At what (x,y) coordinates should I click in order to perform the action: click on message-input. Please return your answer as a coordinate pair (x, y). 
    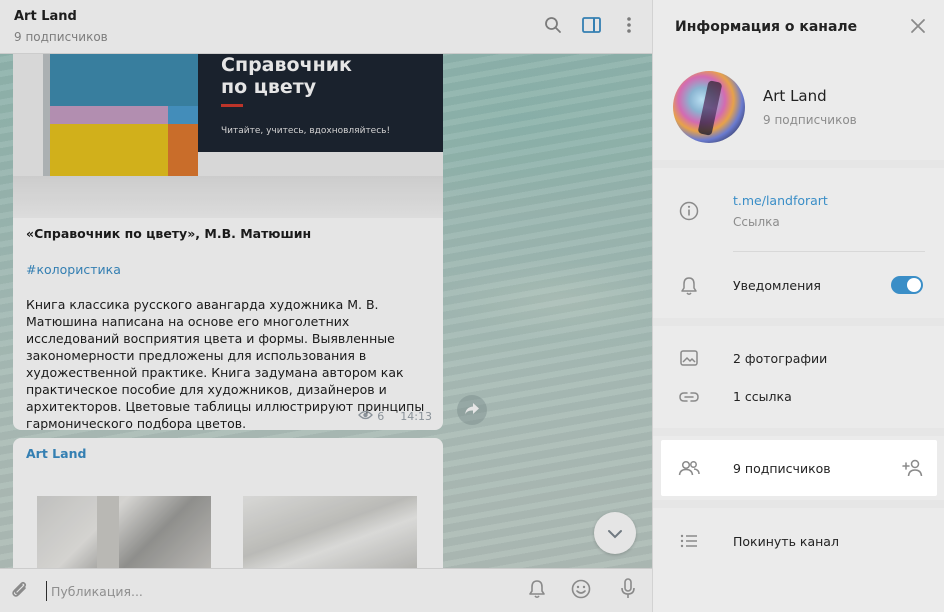
    Looking at the image, I should click on (266, 591).